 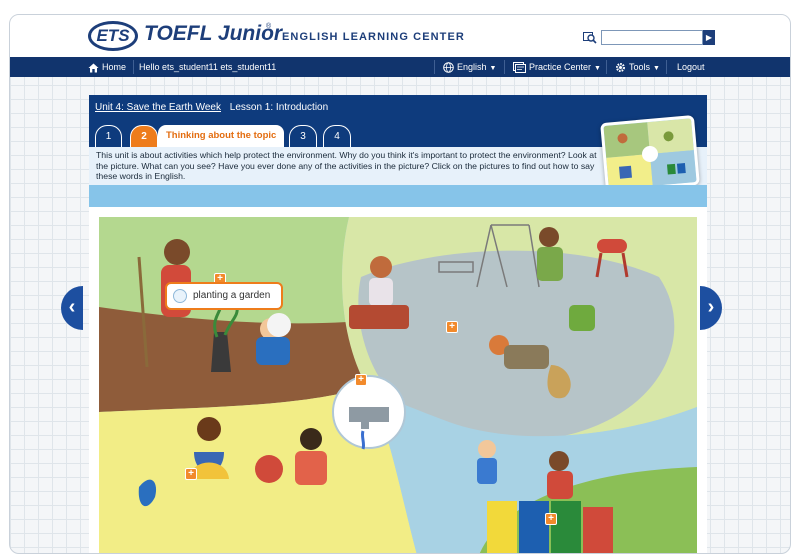 What do you see at coordinates (113, 36) in the screenshot?
I see `ets-logo: ETS` at bounding box center [113, 36].